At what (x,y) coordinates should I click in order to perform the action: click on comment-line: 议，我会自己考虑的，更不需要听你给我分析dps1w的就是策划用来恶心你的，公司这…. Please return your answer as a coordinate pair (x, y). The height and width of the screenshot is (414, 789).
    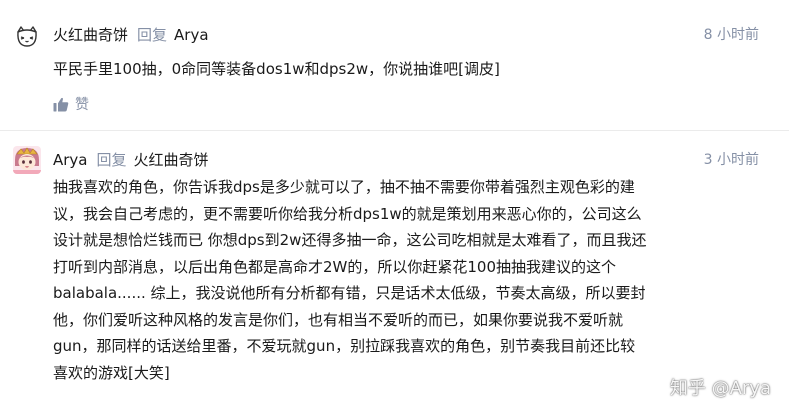
    Looking at the image, I should click on (347, 213).